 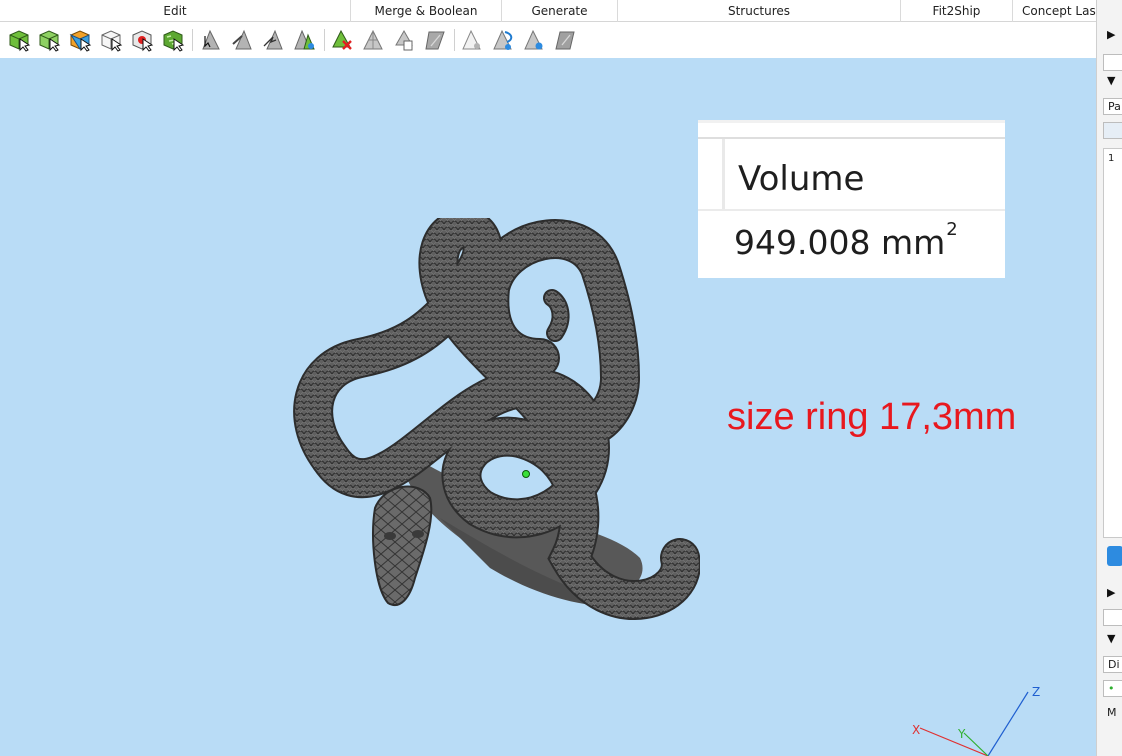 What do you see at coordinates (1114, 34) in the screenshot?
I see `panel-expand-arrow-icon: ▶` at bounding box center [1114, 34].